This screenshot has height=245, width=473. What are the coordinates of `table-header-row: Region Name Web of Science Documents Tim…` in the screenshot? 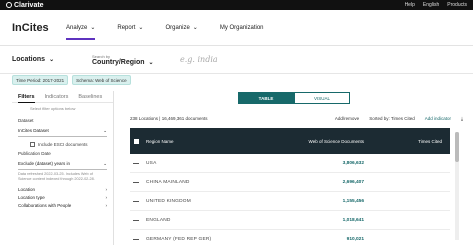 It's located at (290, 141).